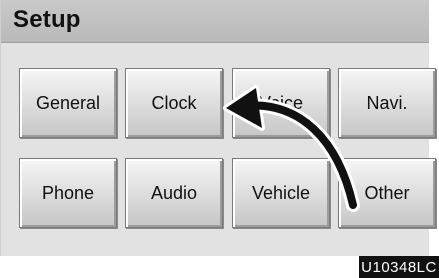  What do you see at coordinates (387, 193) in the screenshot?
I see `other-button: Other` at bounding box center [387, 193].